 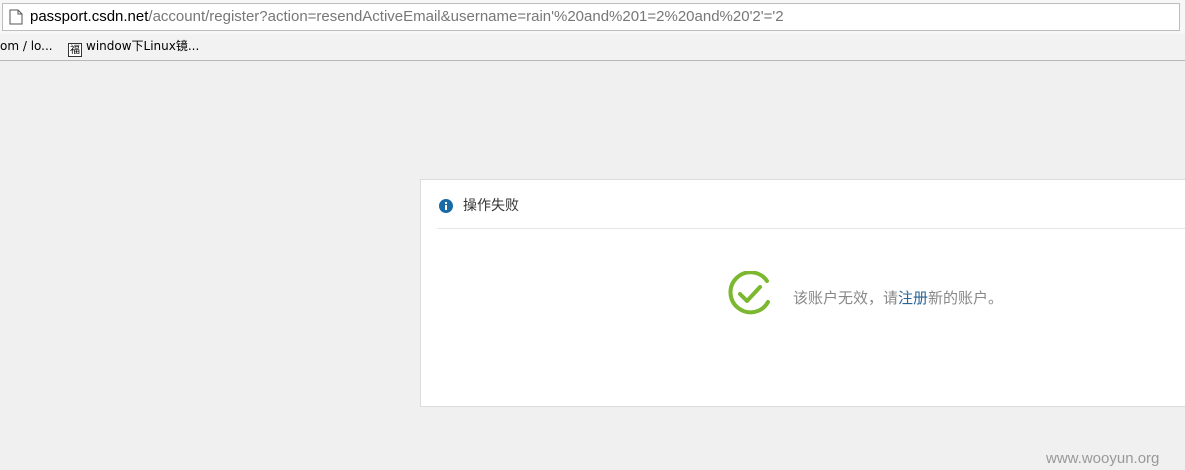 What do you see at coordinates (491, 206) in the screenshot?
I see `dialog-title: 操作失败` at bounding box center [491, 206].